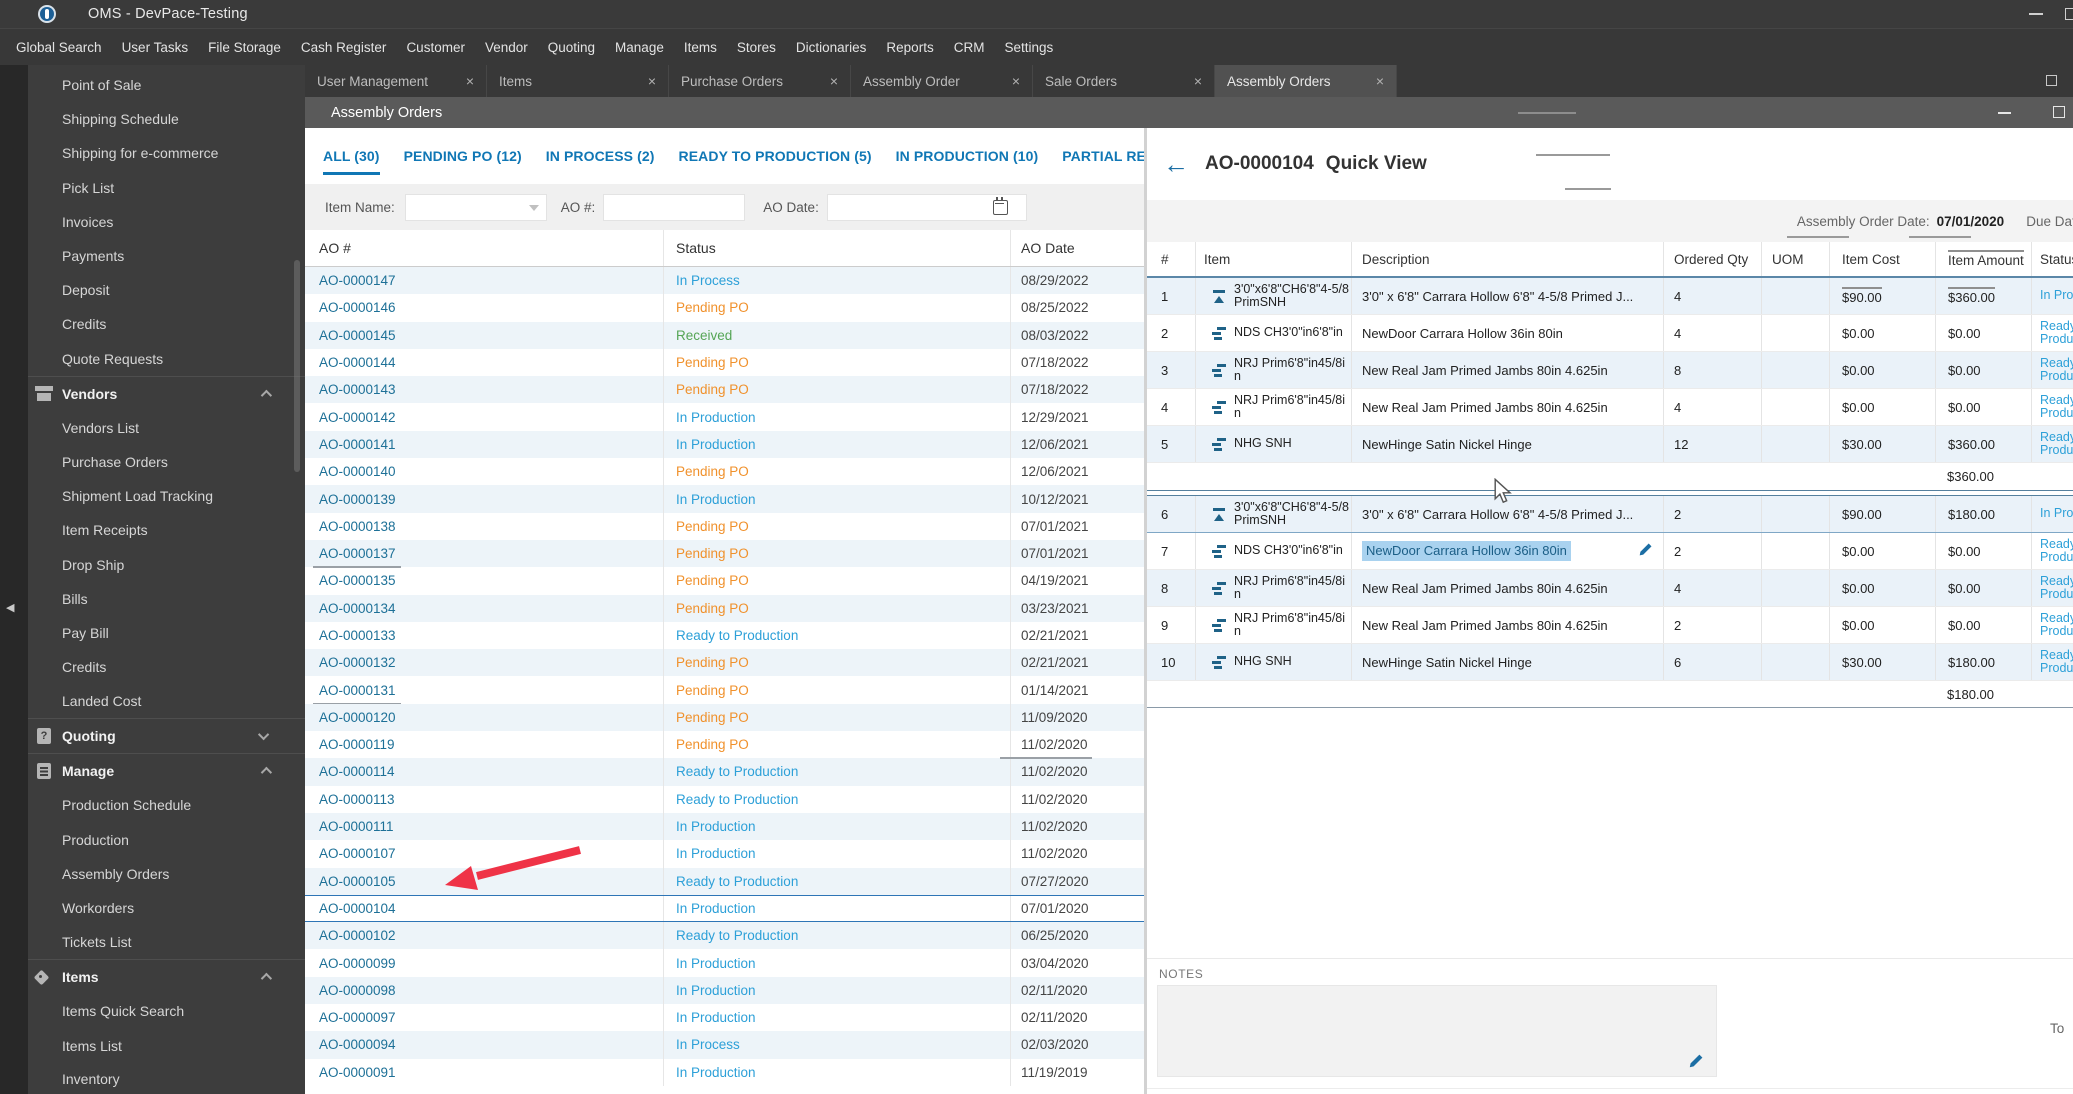 Image resolution: width=2073 pixels, height=1094 pixels. What do you see at coordinates (59, 47) in the screenshot?
I see `menu-item-global-search: Global Search` at bounding box center [59, 47].